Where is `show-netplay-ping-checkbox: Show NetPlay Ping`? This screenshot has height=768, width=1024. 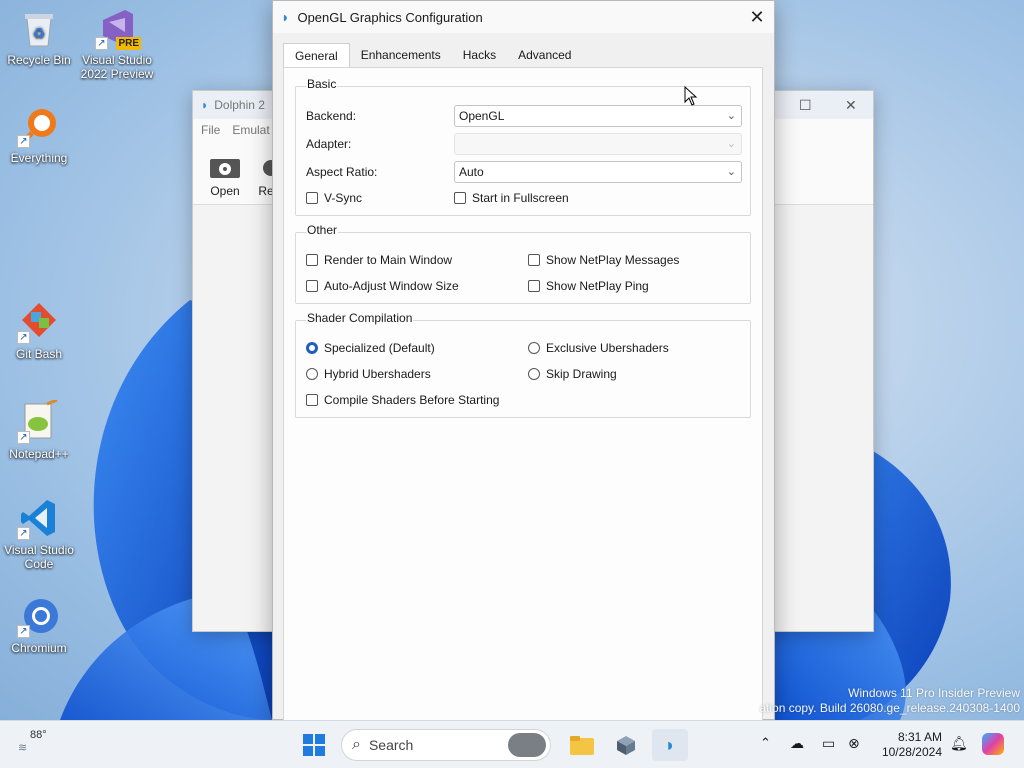 show-netplay-ping-checkbox: Show NetPlay Ping is located at coordinates (588, 286).